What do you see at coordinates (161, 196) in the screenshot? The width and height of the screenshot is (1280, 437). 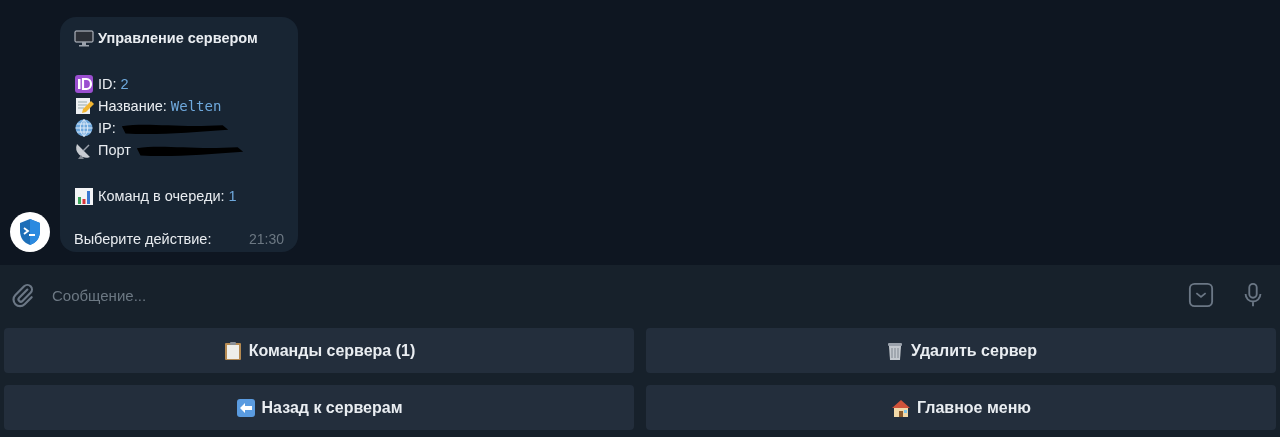 I see `queue-label: Команд в очереди:` at bounding box center [161, 196].